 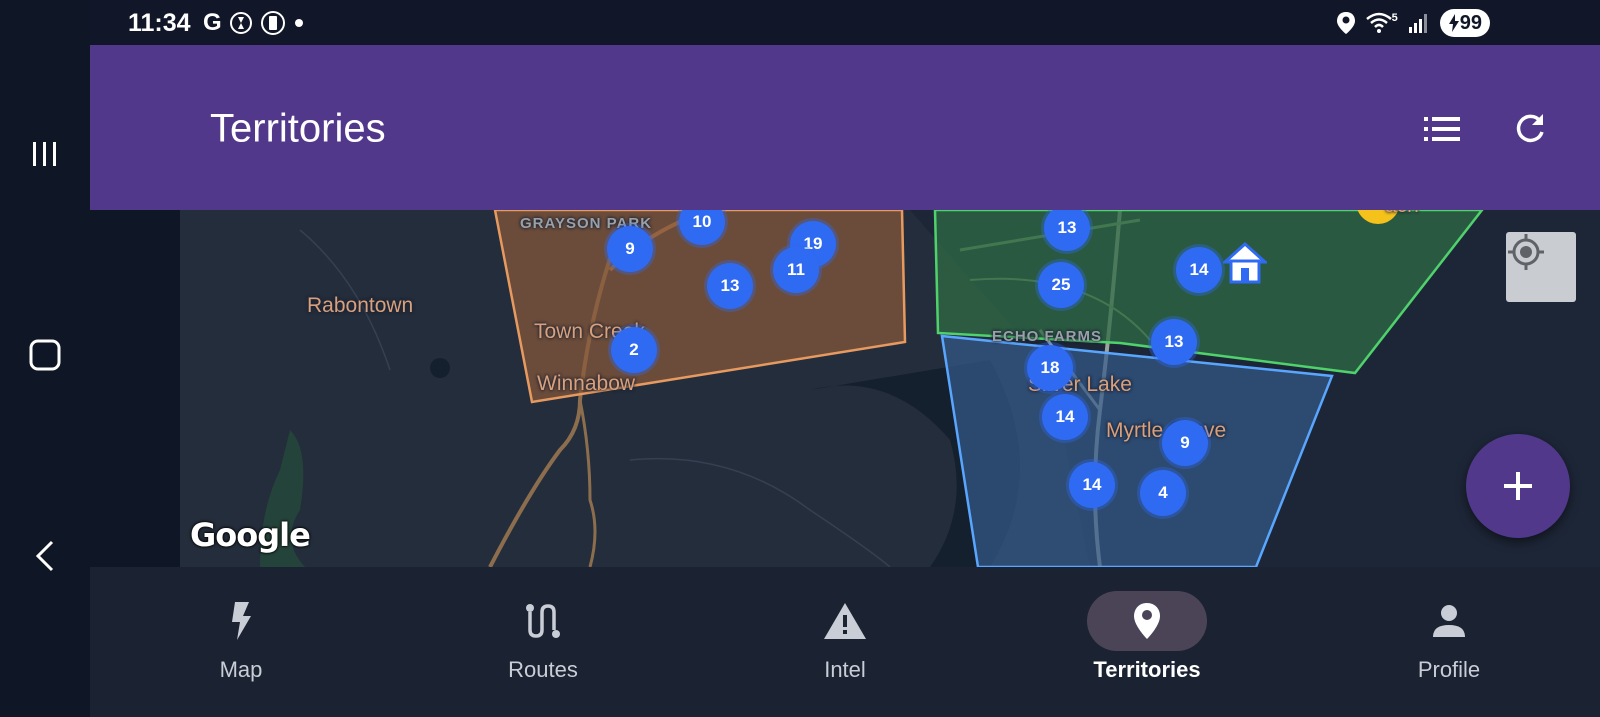 I want to click on refresh-icon, so click(x=1530, y=128).